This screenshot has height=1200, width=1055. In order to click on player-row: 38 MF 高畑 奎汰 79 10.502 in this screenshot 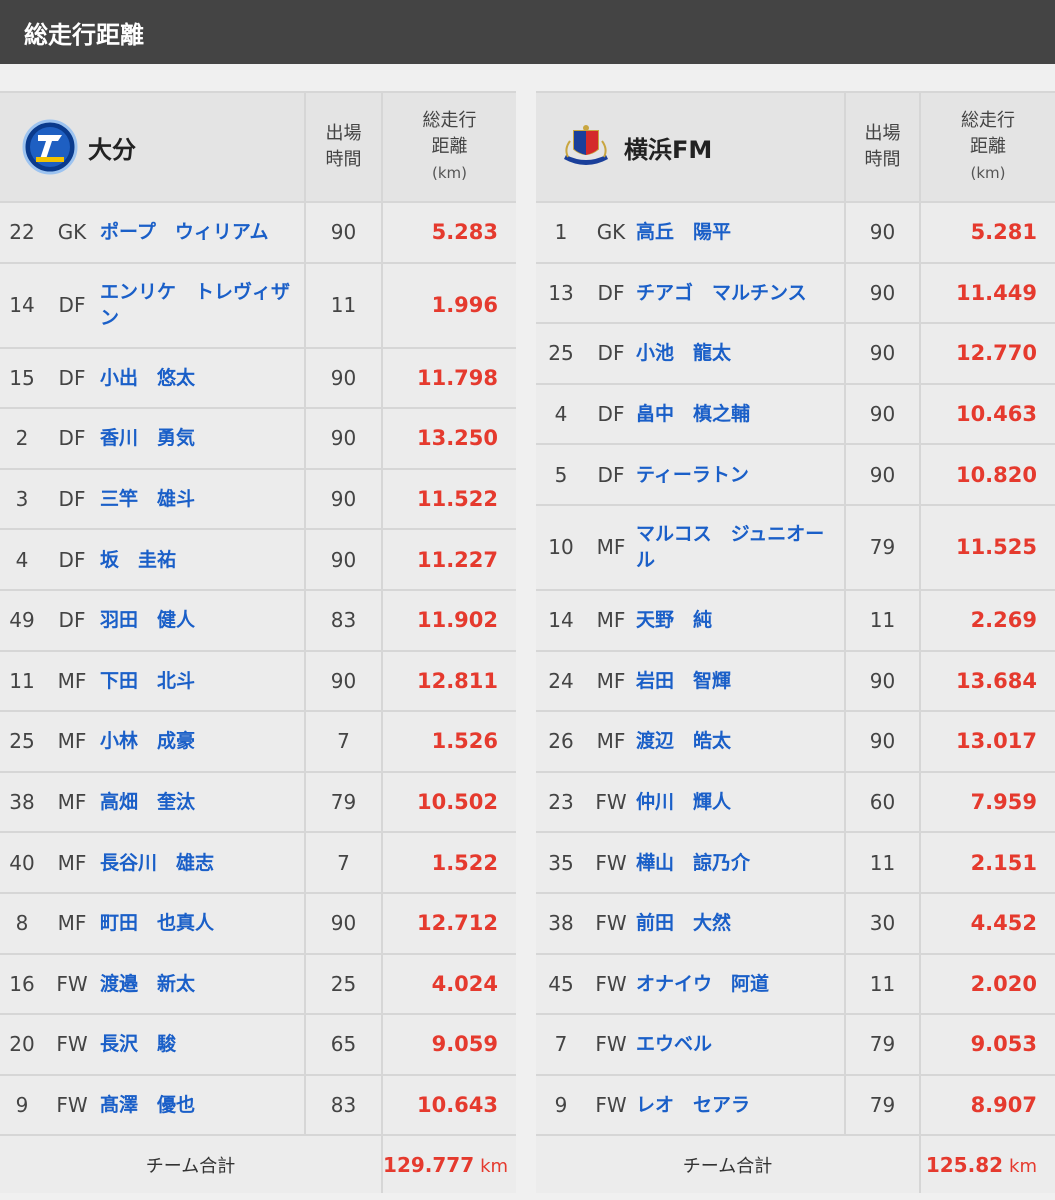, I will do `click(258, 801)`.